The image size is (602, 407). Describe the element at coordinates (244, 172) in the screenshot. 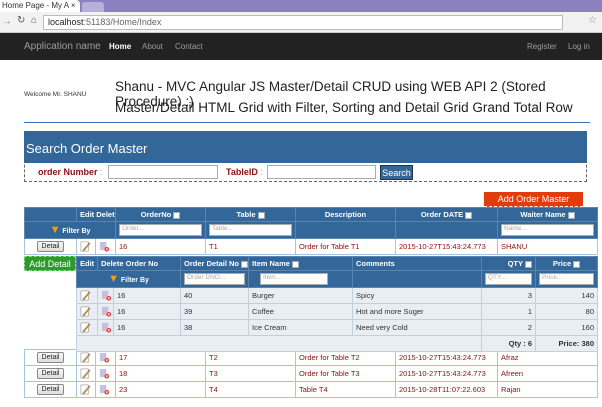

I see `tableid-label: TableID :` at that location.